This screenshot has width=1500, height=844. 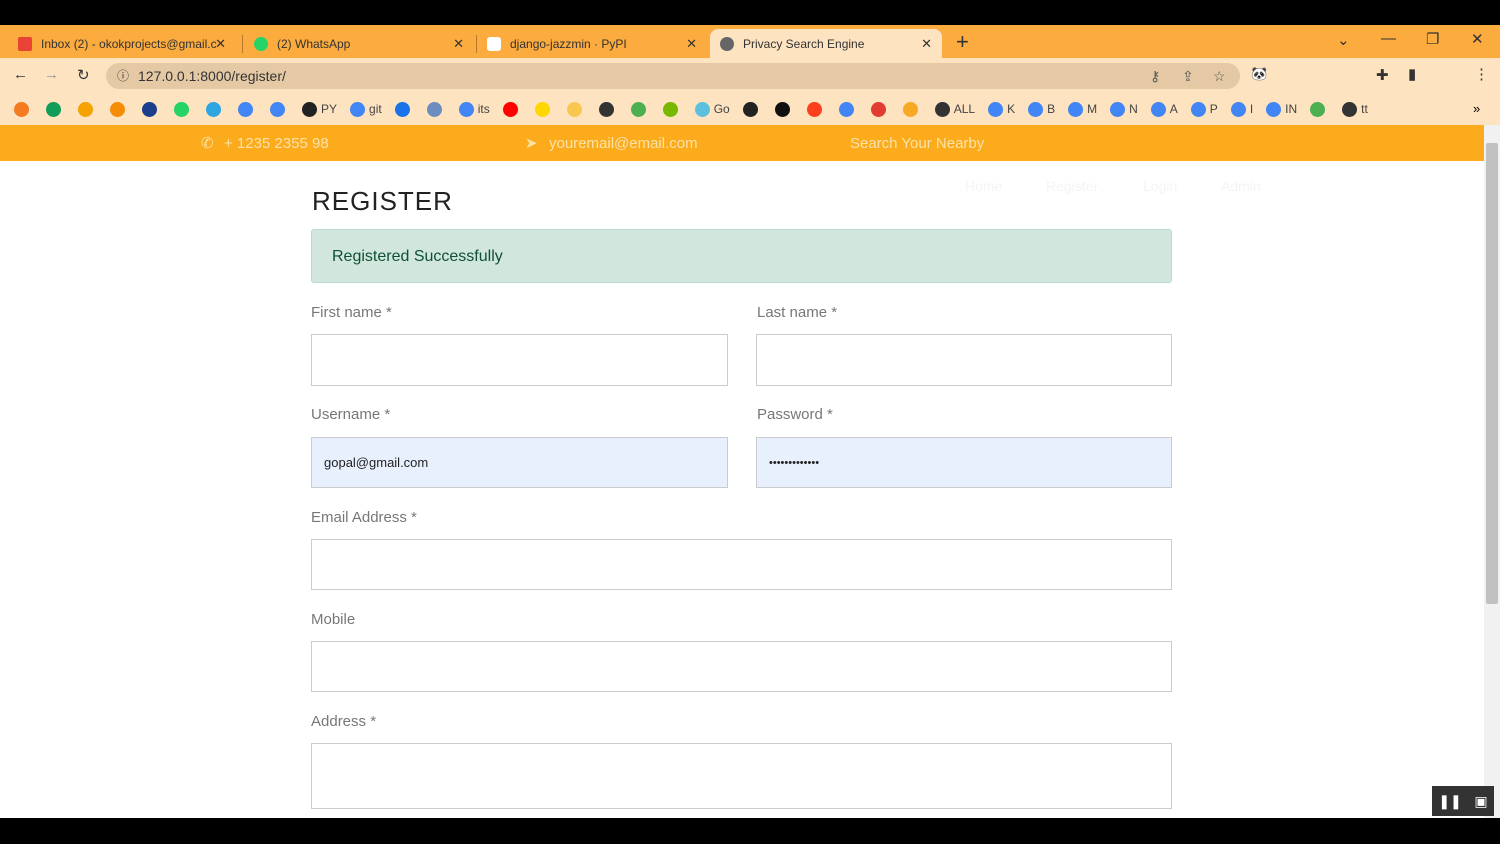 What do you see at coordinates (721, 109) in the screenshot?
I see `bookmark-label: Go` at bounding box center [721, 109].